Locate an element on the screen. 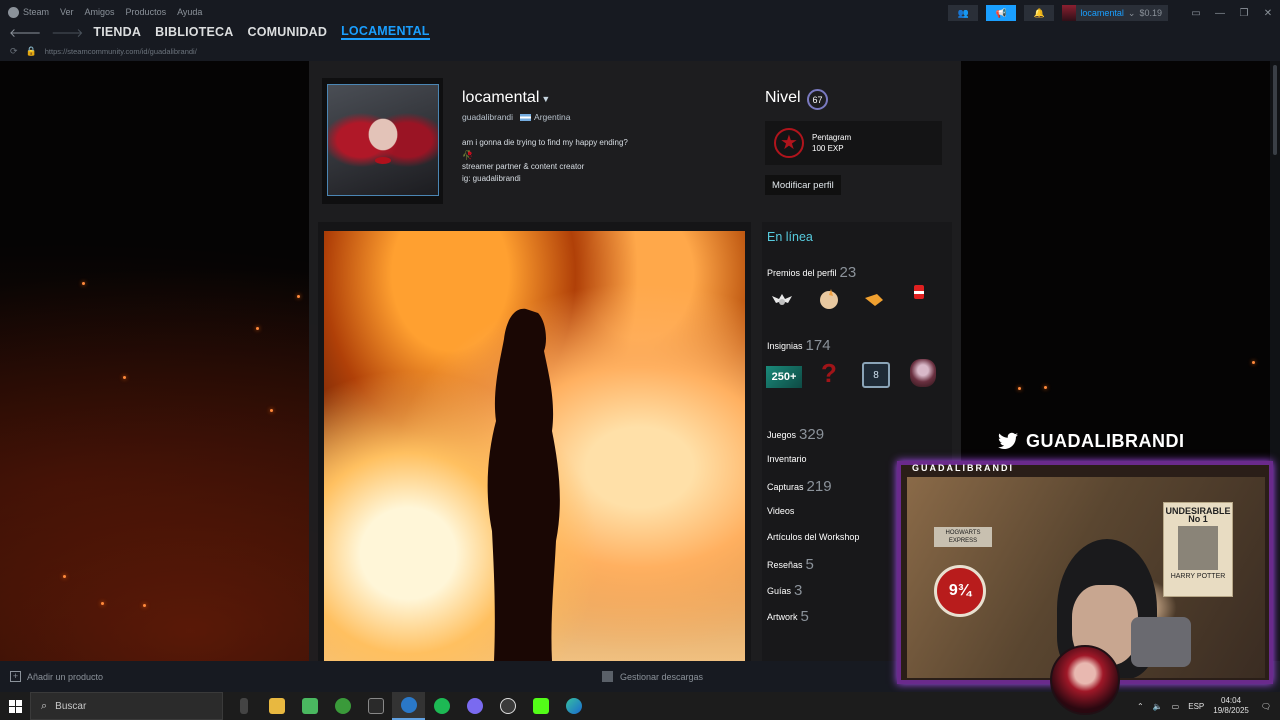  clock-date: 19/8/2025 is located at coordinates (1231, 710).